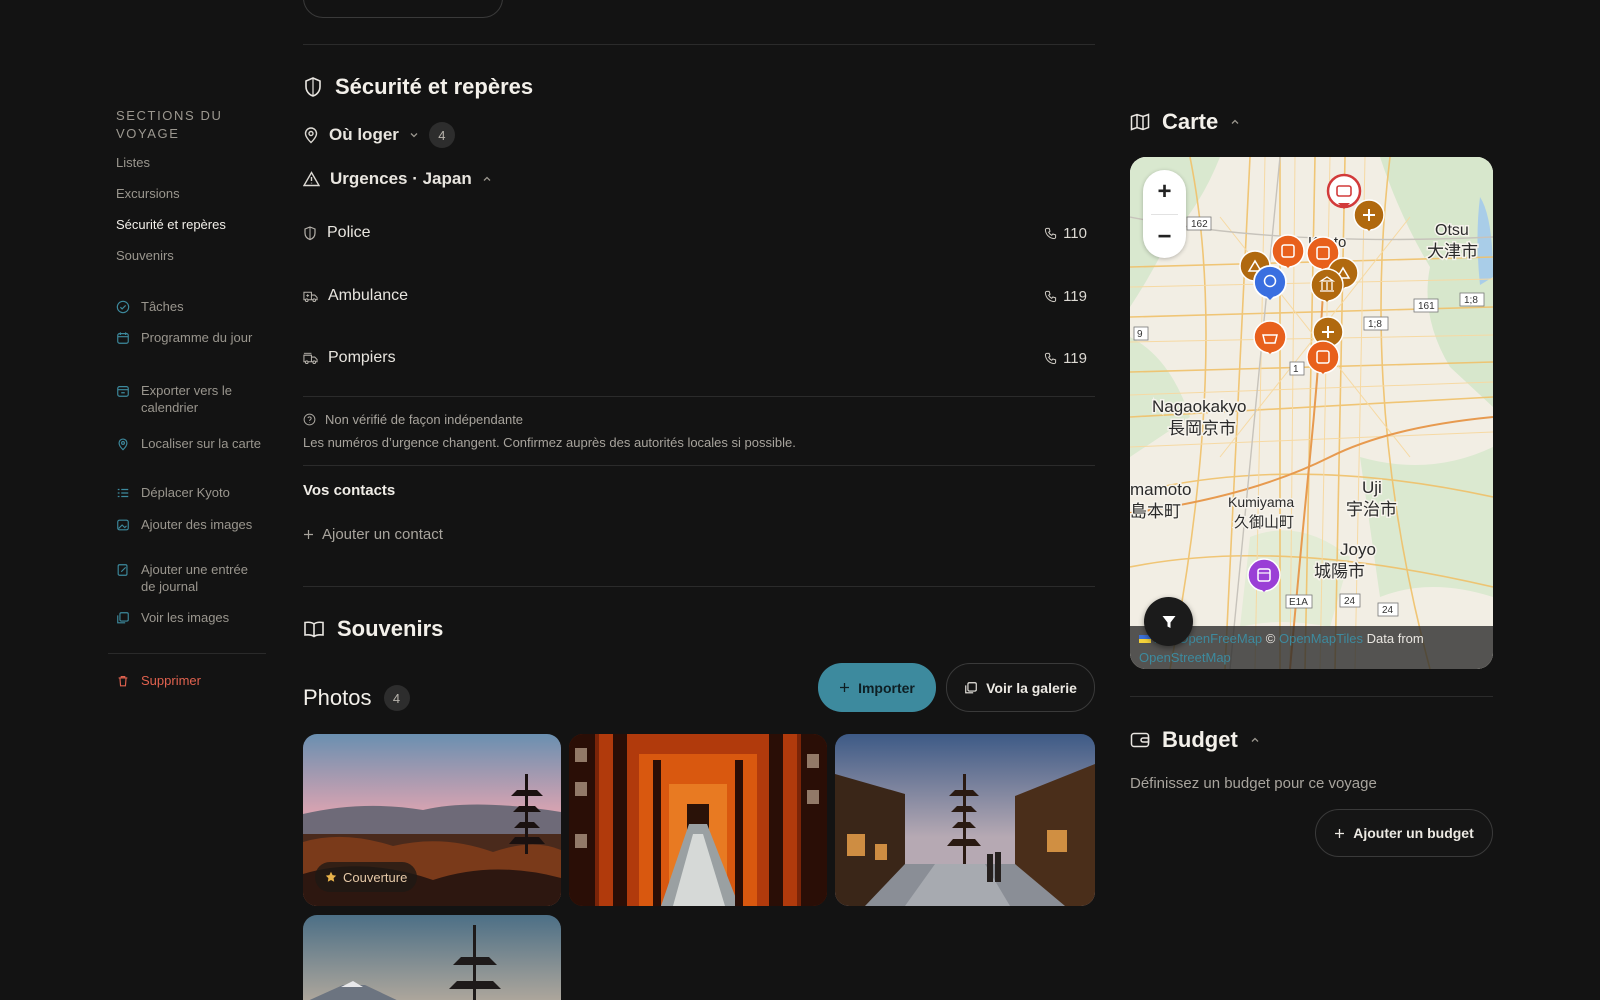 The width and height of the screenshot is (1600, 1000). Describe the element at coordinates (145, 255) in the screenshot. I see `sidebar-link-souvenirs: Souvenirs` at that location.